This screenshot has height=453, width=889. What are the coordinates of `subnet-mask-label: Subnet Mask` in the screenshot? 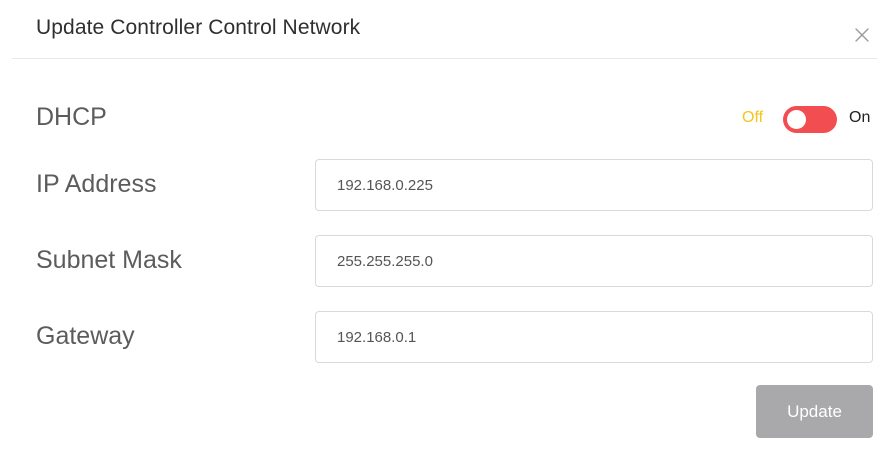 It's located at (109, 260).